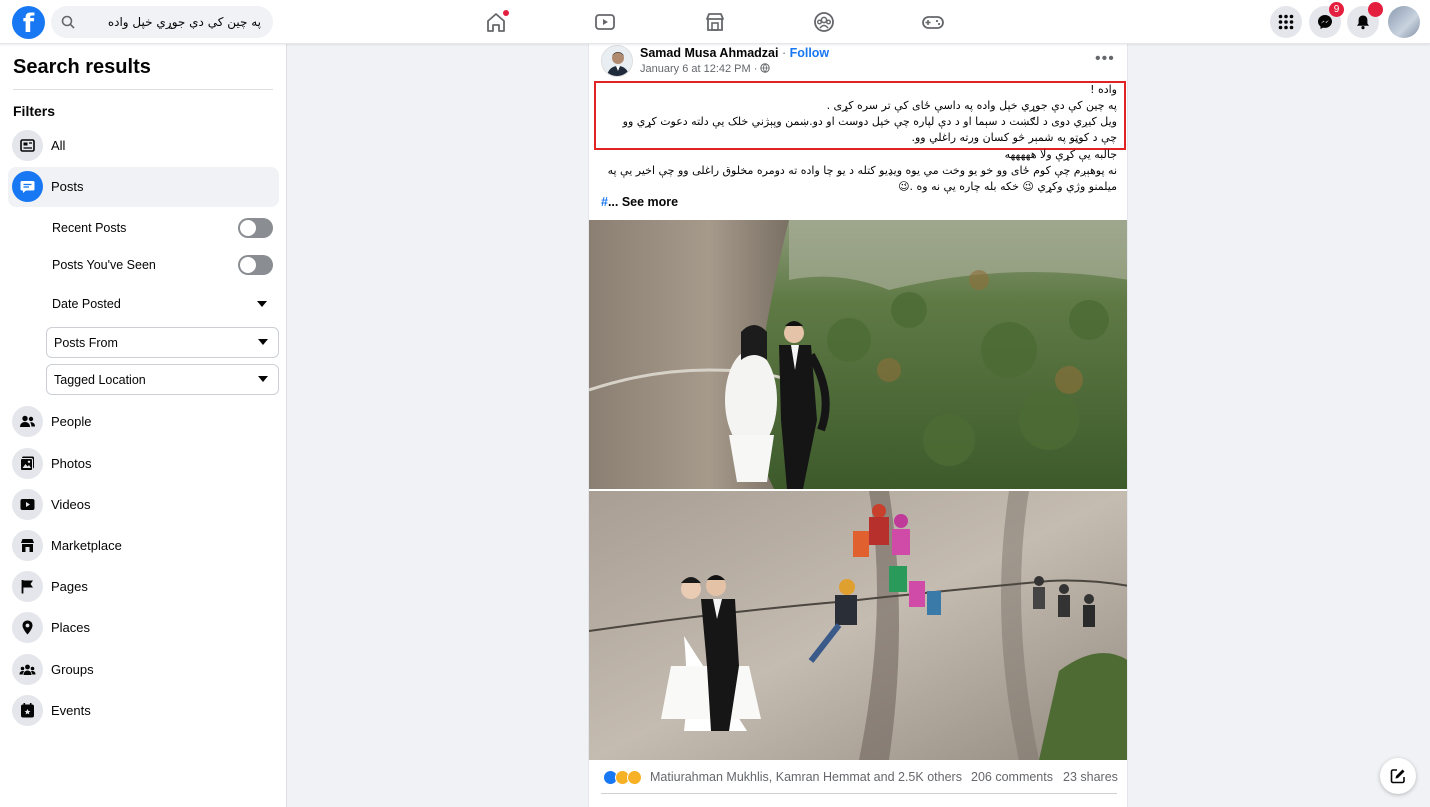 The width and height of the screenshot is (1430, 807). I want to click on author-line: Samad Musa Ahmadzai · Follow, so click(734, 53).